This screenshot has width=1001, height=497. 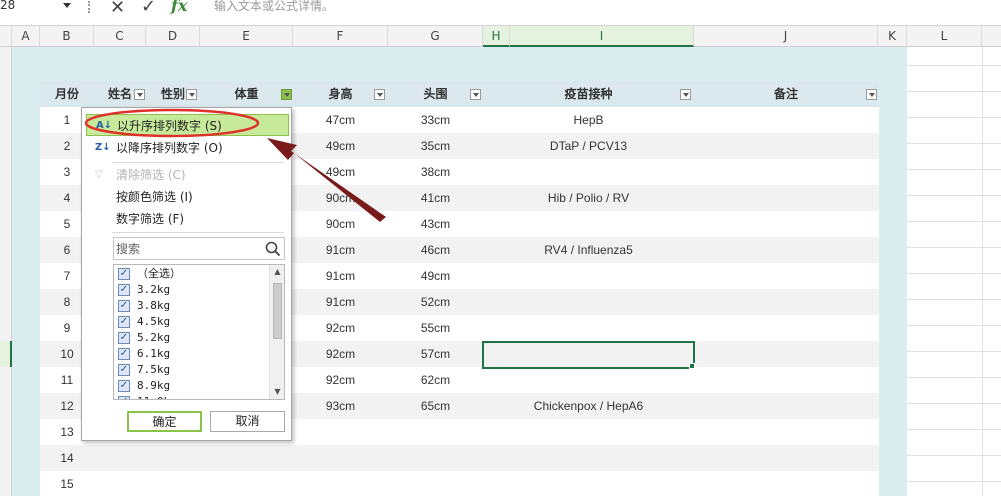 I want to click on cell-height: 49cm, so click(x=340, y=172).